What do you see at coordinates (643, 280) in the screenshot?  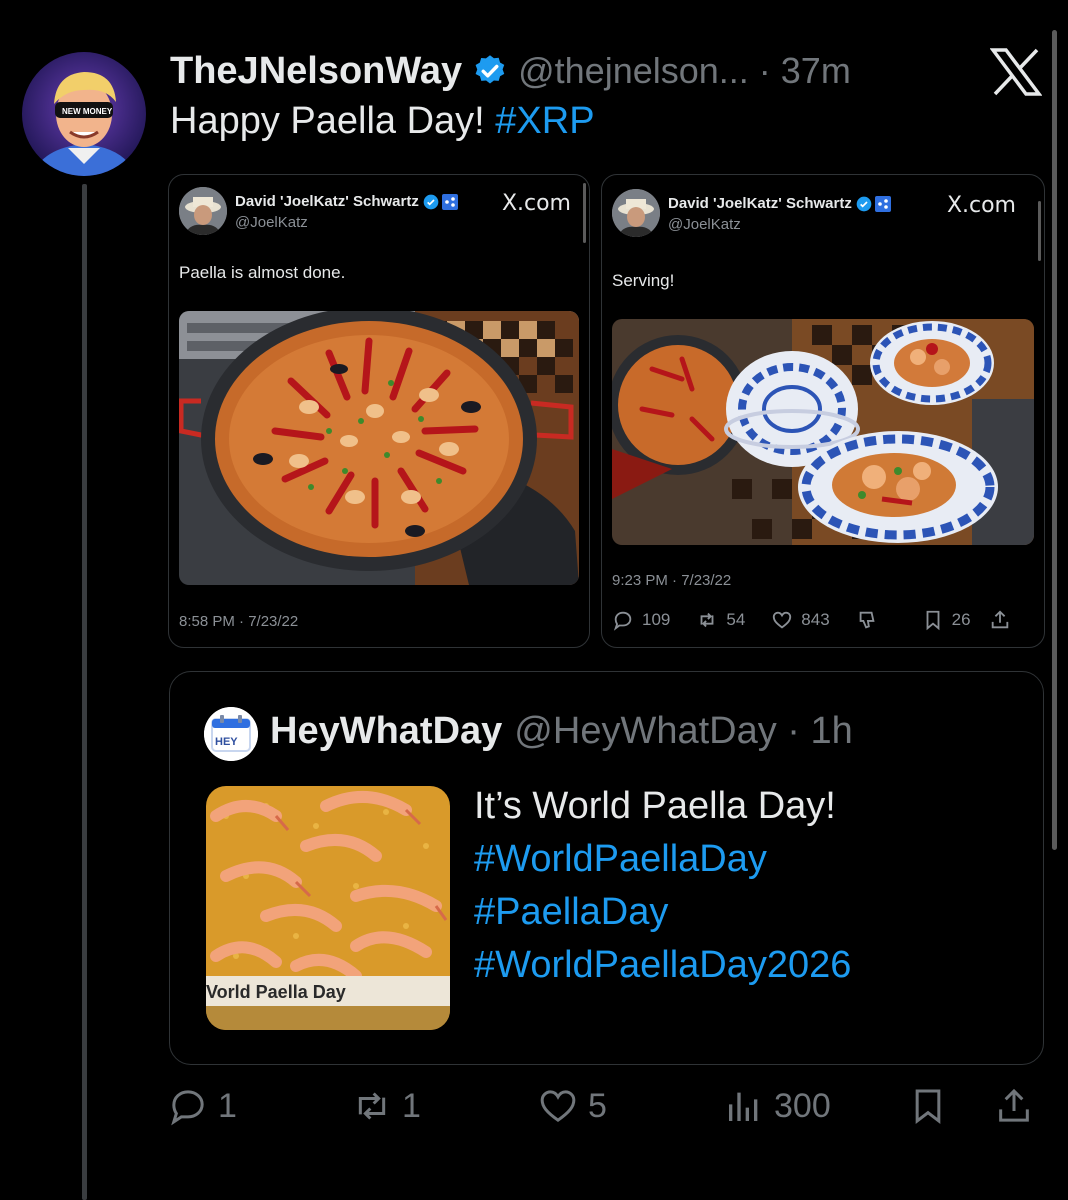 I see `embed-text: Serving!` at bounding box center [643, 280].